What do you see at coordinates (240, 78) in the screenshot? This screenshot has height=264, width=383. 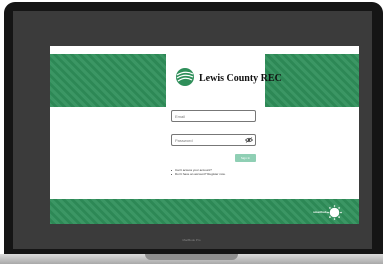 I see `brand-name: Lewis County REC` at bounding box center [240, 78].